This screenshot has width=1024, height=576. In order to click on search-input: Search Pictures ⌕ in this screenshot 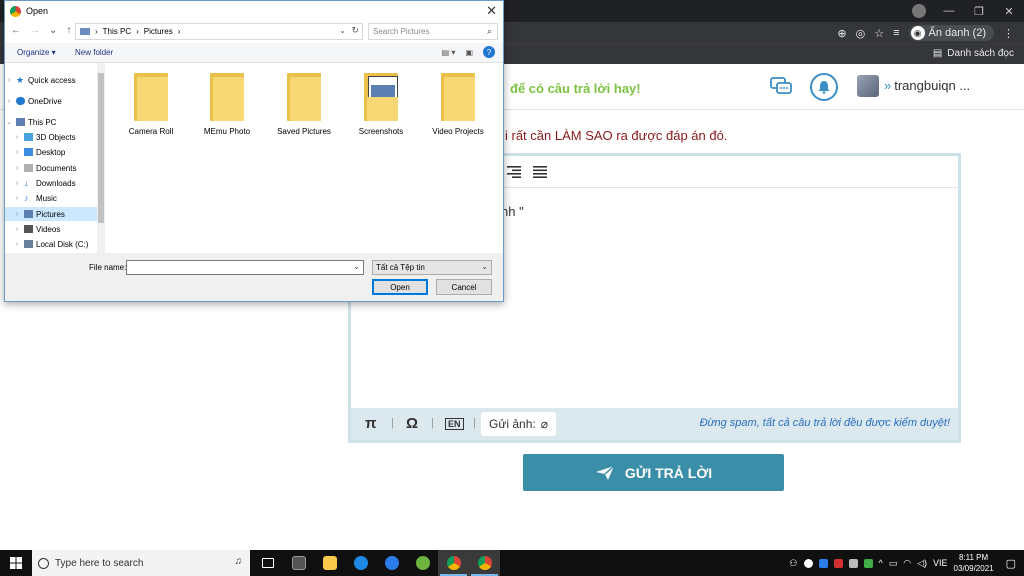, I will do `click(433, 31)`.